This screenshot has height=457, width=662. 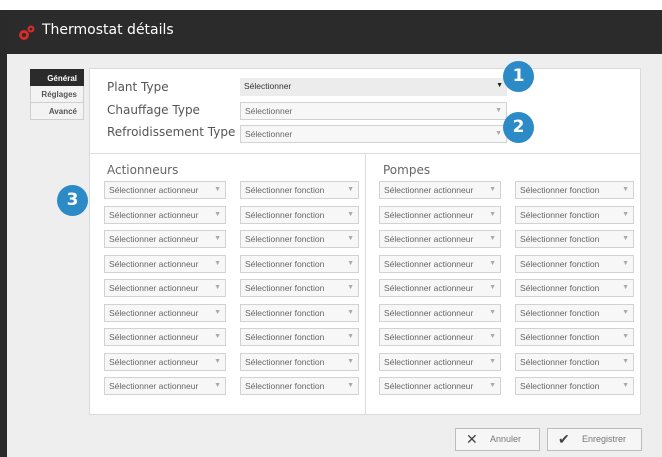 What do you see at coordinates (497, 439) in the screenshot?
I see `cancel-button: ✕ Annuler` at bounding box center [497, 439].